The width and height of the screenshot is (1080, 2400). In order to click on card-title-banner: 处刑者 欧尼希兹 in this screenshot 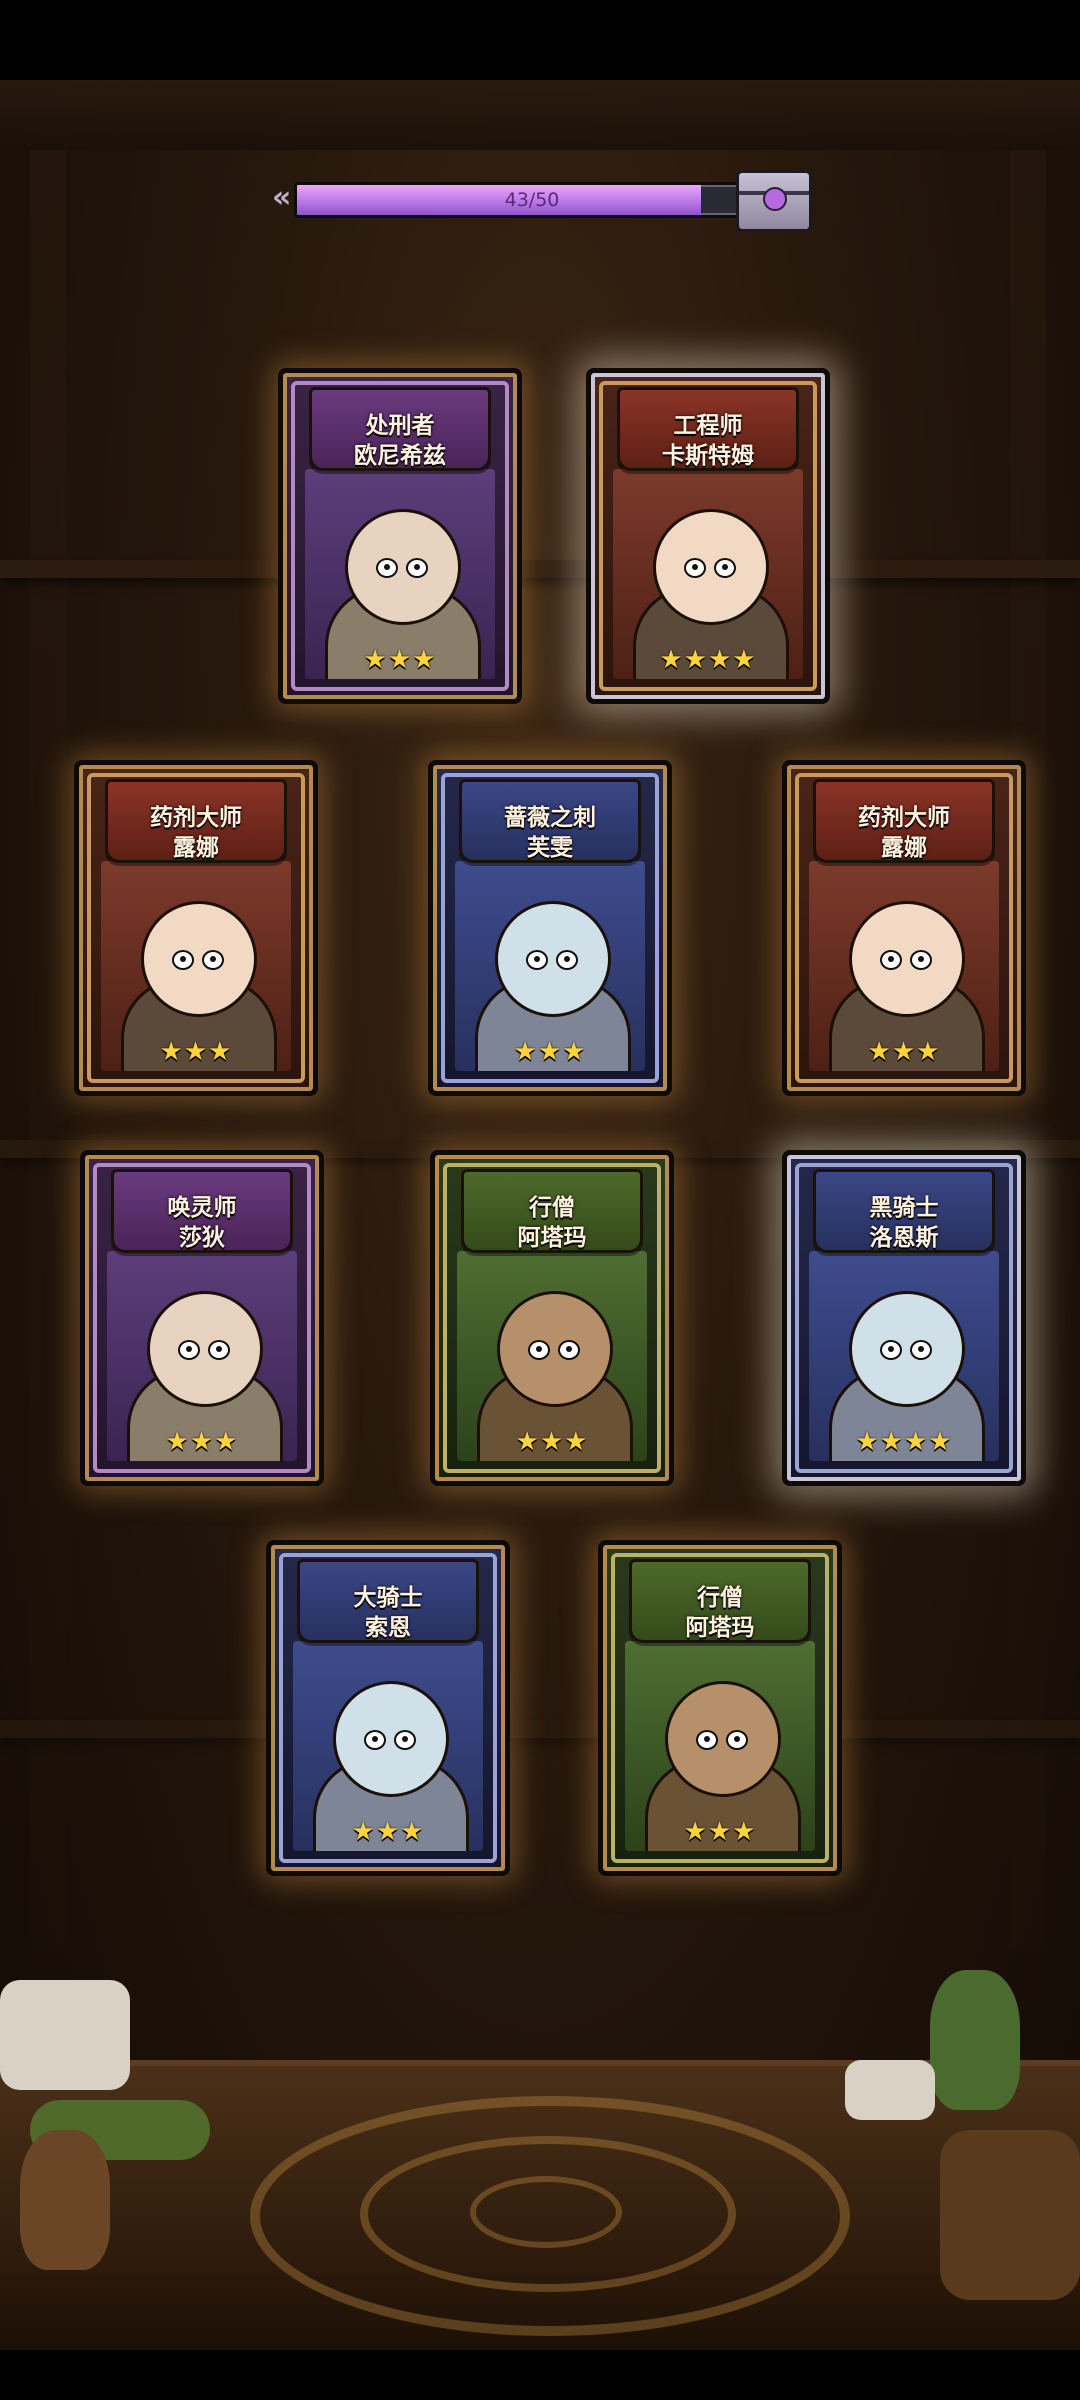, I will do `click(400, 429)`.